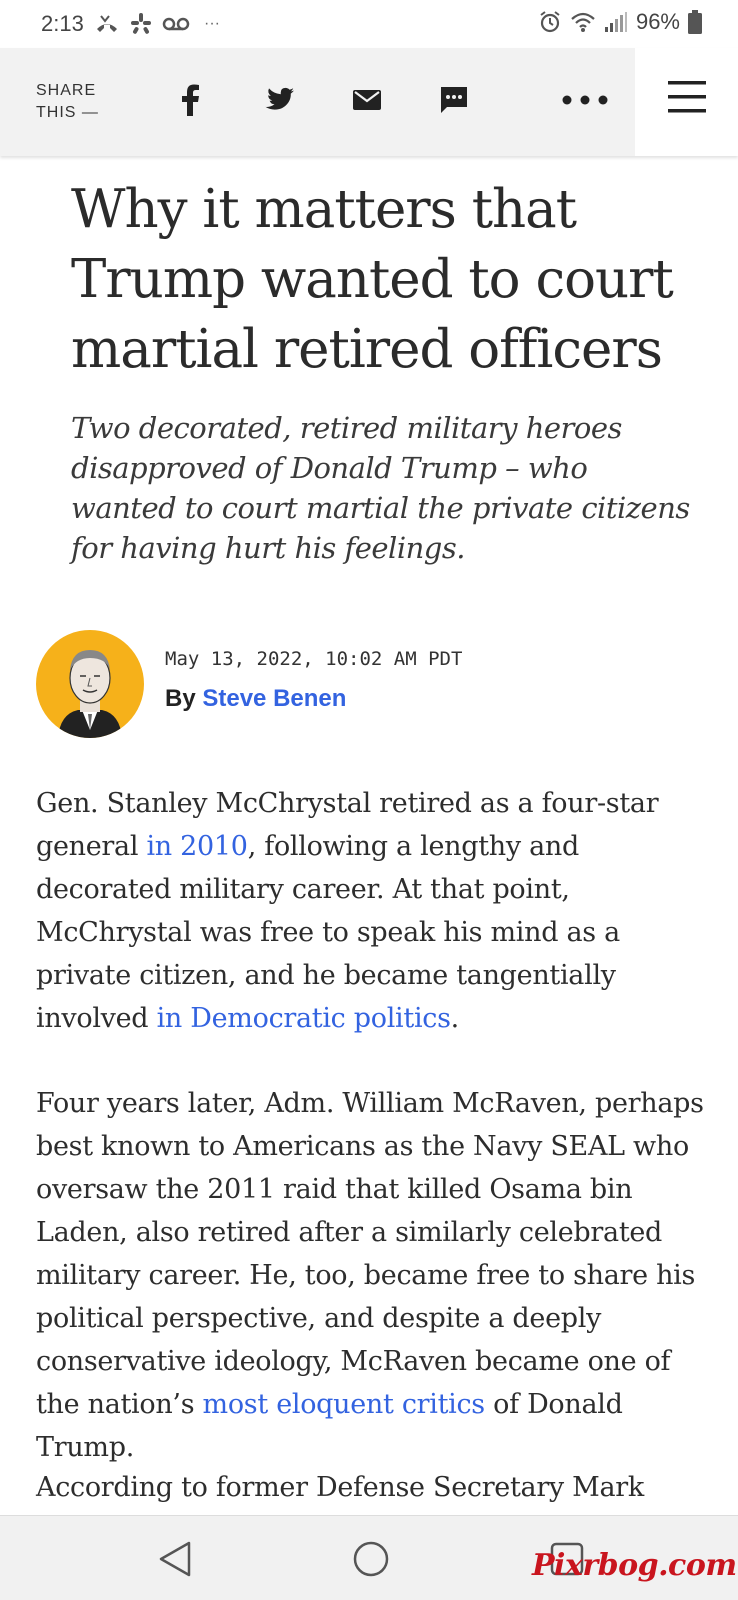  Describe the element at coordinates (280, 100) in the screenshot. I see `twitter-icon` at that location.